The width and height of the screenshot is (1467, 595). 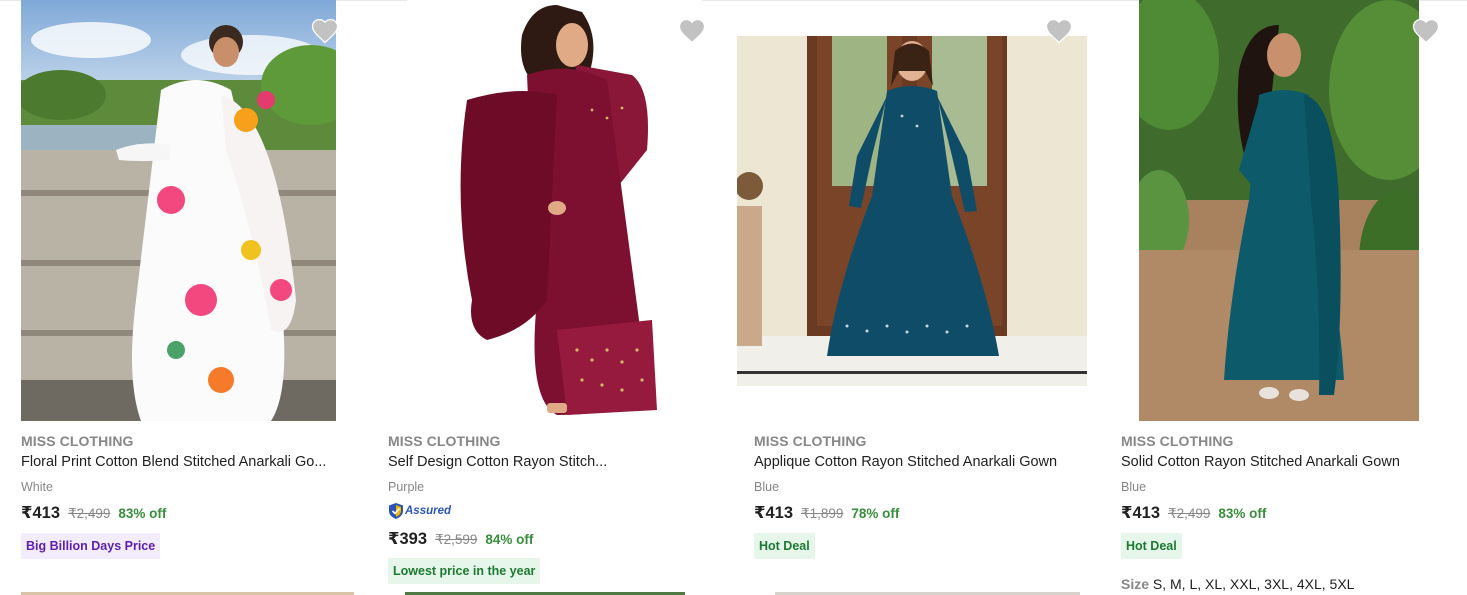 I want to click on assured-badge: Assured, so click(x=419, y=511).